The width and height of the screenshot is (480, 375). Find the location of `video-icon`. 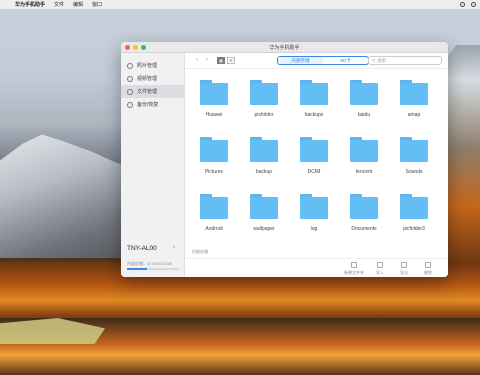

video-icon is located at coordinates (130, 78).